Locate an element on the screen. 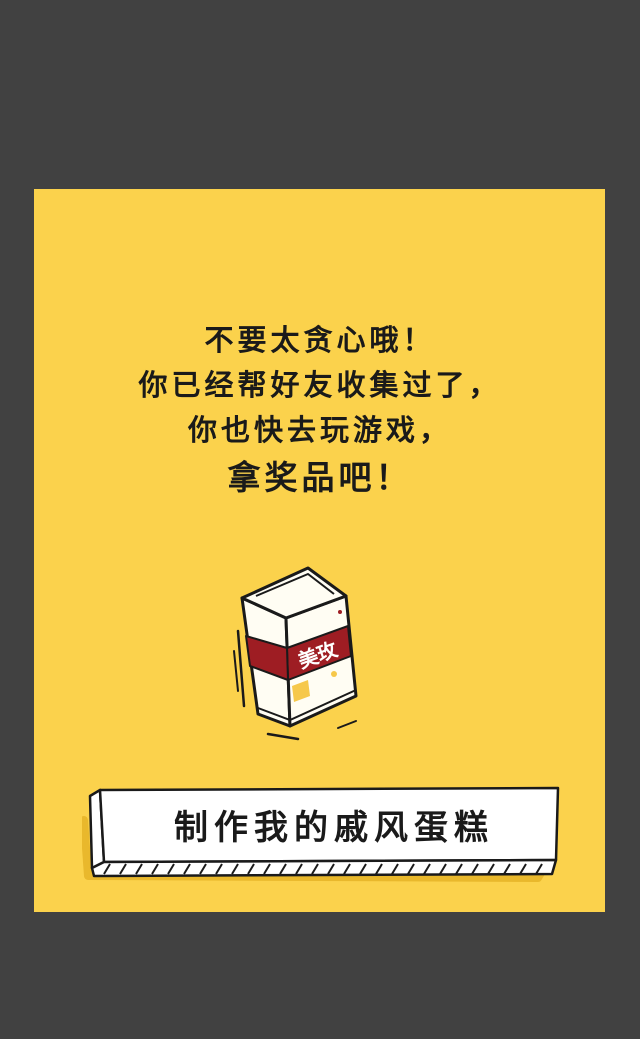 The height and width of the screenshot is (1039, 640). cosmetic-box-icon: 美玫 is located at coordinates (303, 651).